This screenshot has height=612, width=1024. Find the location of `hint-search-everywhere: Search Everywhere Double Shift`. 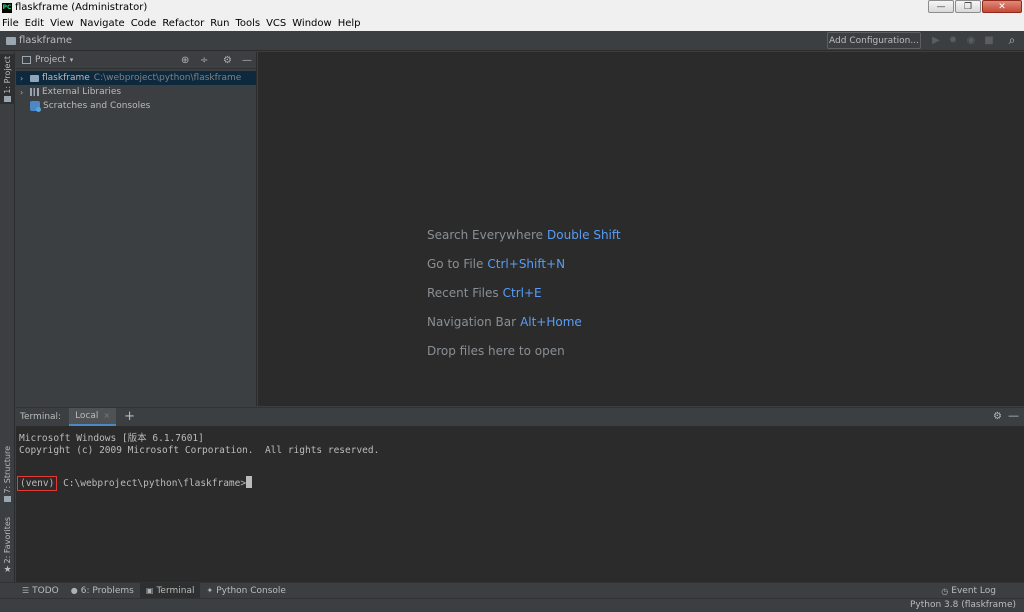

hint-search-everywhere: Search Everywhere Double Shift is located at coordinates (524, 235).